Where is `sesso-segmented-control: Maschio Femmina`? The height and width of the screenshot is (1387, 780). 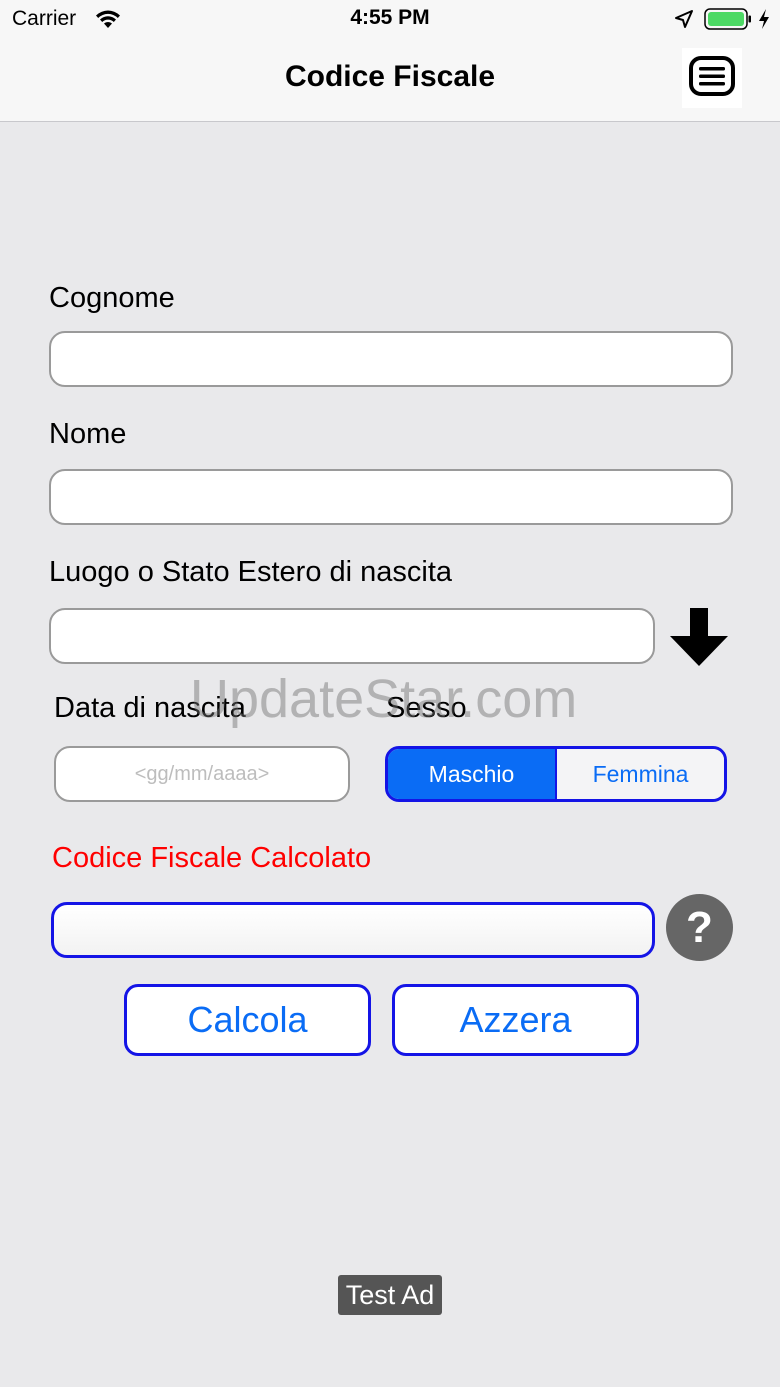
sesso-segmented-control: Maschio Femmina is located at coordinates (556, 774).